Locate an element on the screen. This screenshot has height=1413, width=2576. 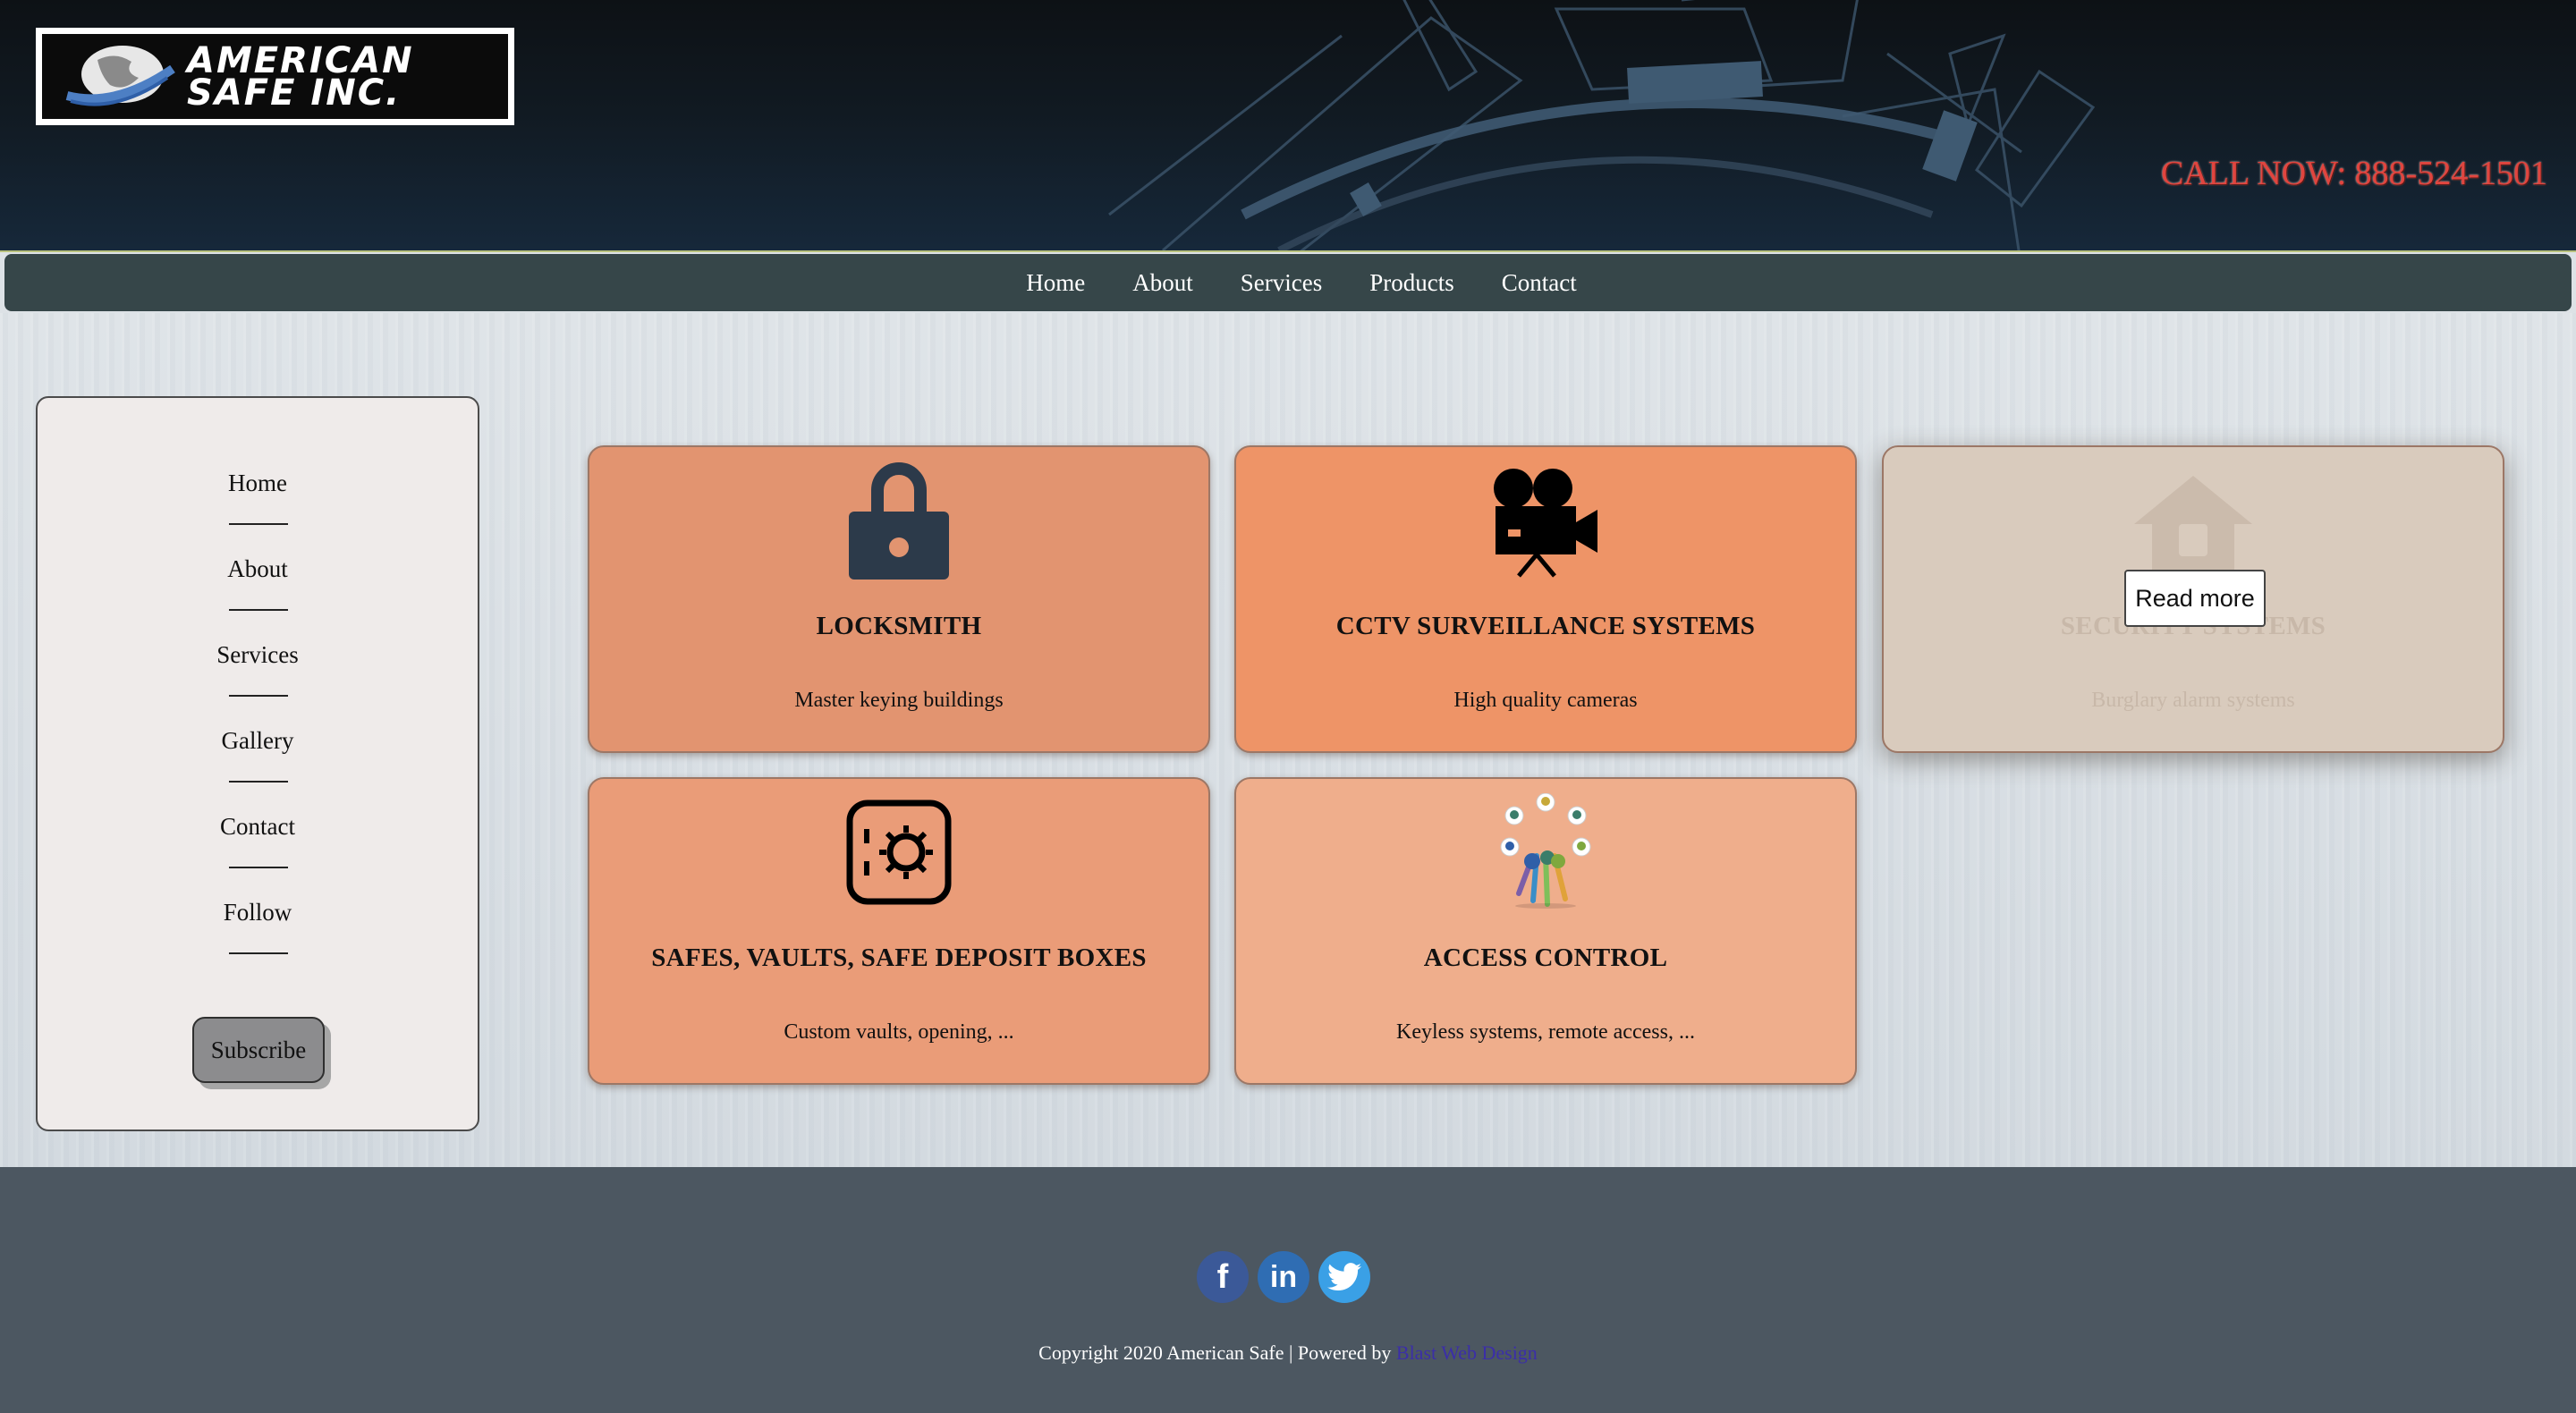
card-subtitle: High quality cameras is located at coordinates (1545, 700).